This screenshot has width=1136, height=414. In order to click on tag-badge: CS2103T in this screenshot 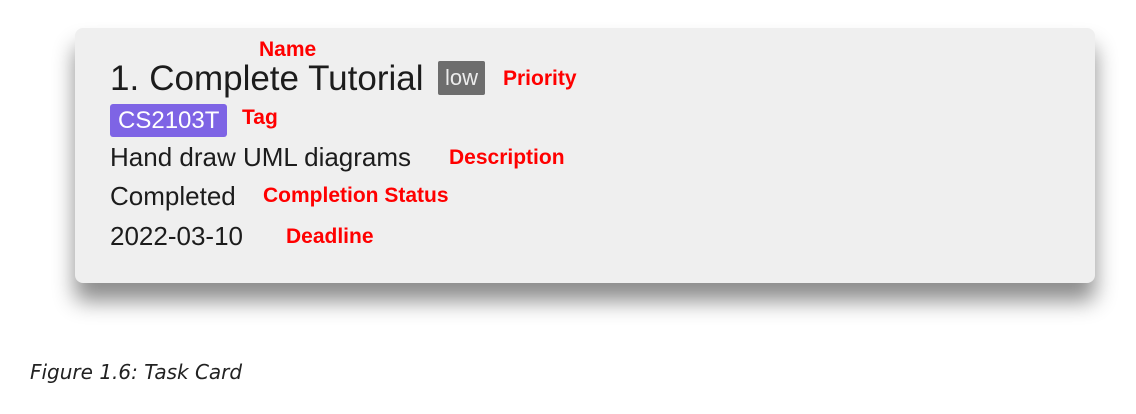, I will do `click(169, 120)`.